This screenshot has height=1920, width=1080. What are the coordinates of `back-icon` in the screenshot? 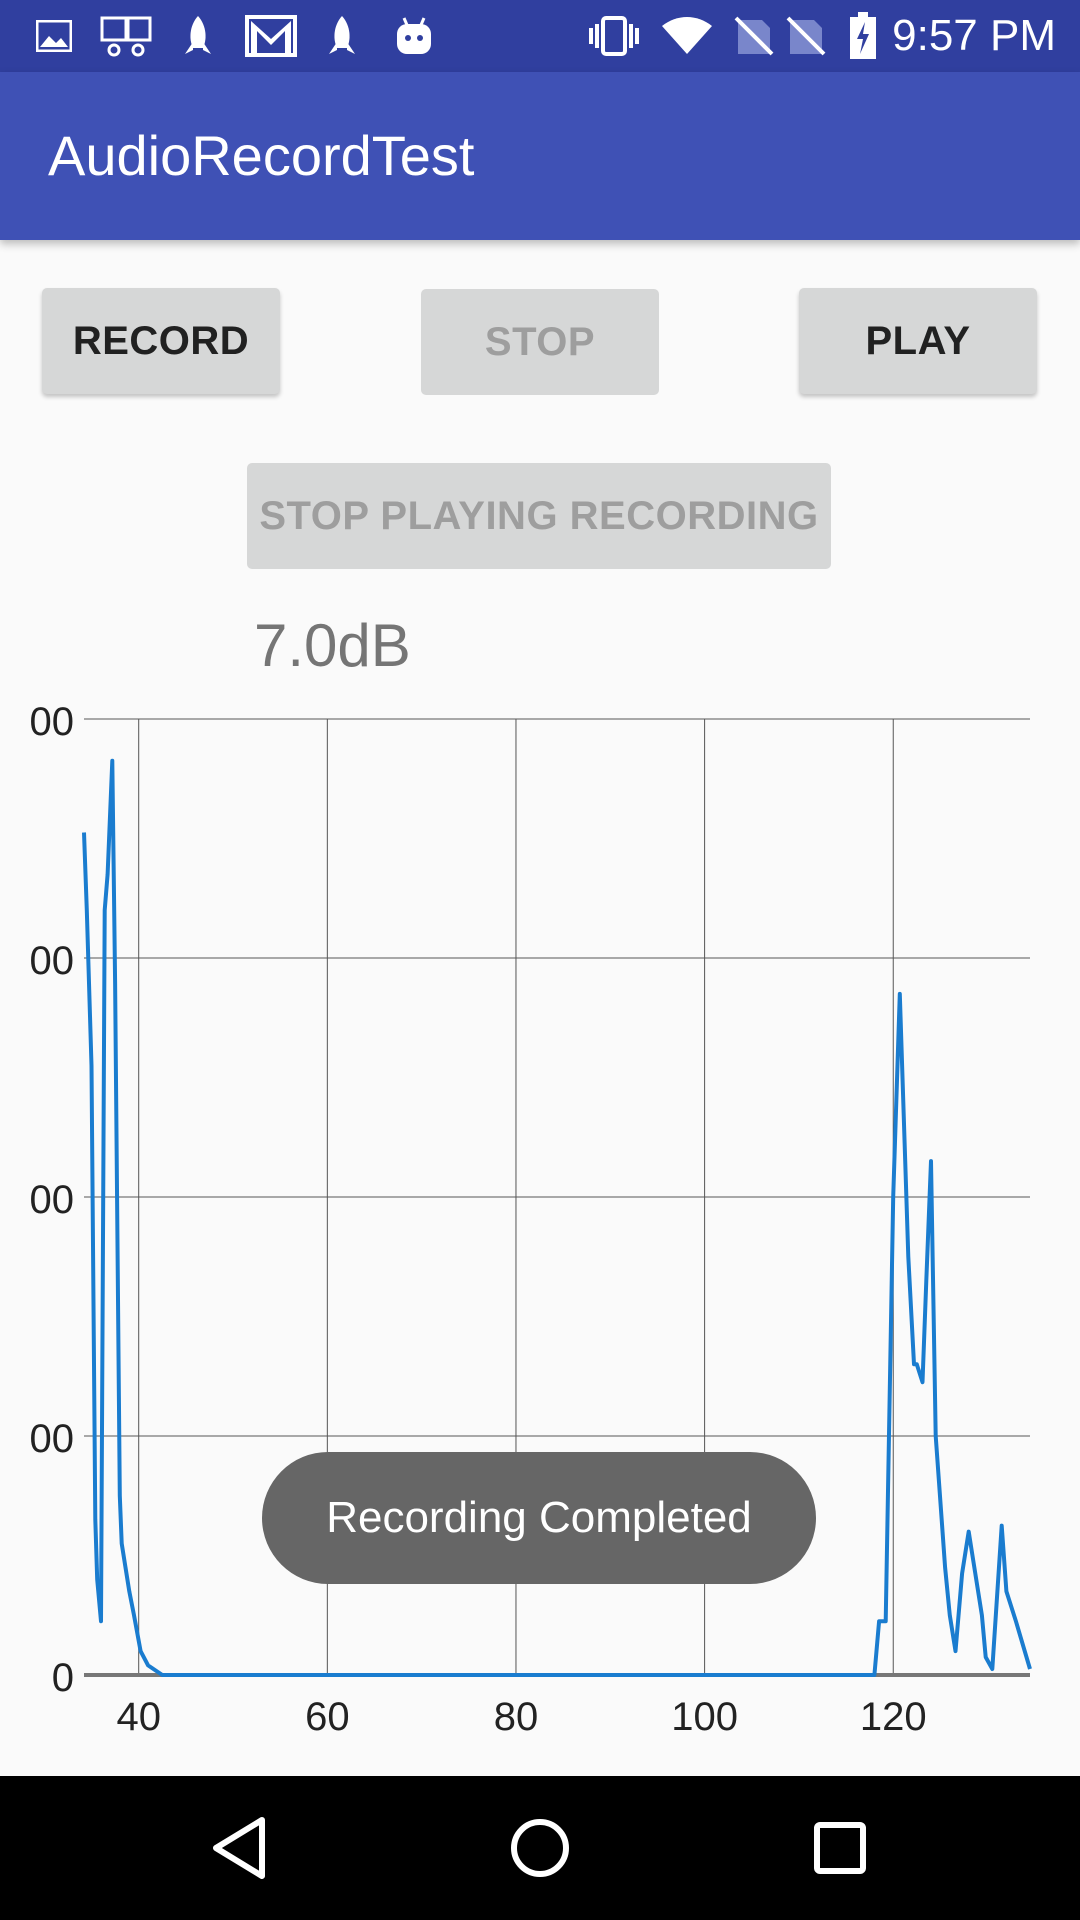 It's located at (240, 1848).